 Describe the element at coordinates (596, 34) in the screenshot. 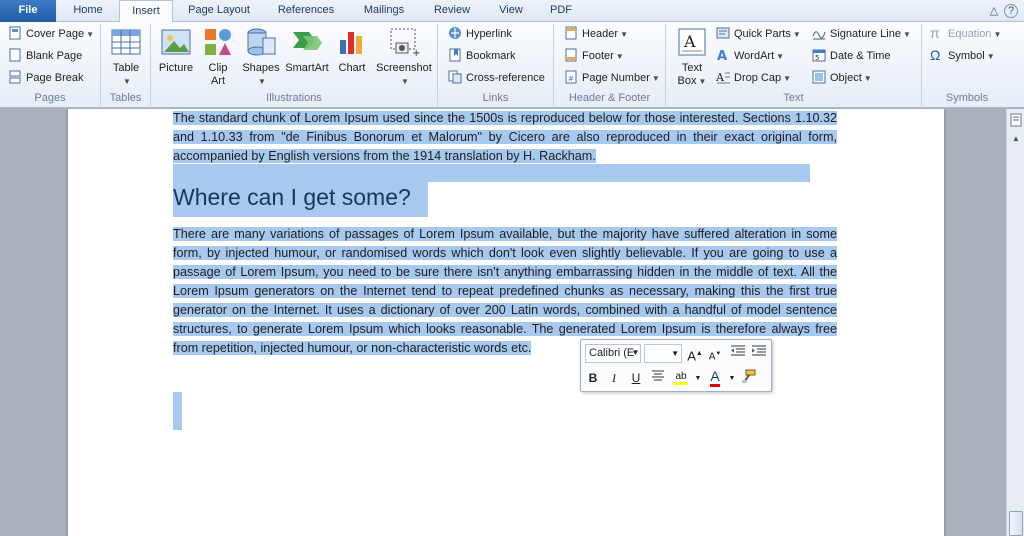

I see `header-button: Header ▼` at that location.